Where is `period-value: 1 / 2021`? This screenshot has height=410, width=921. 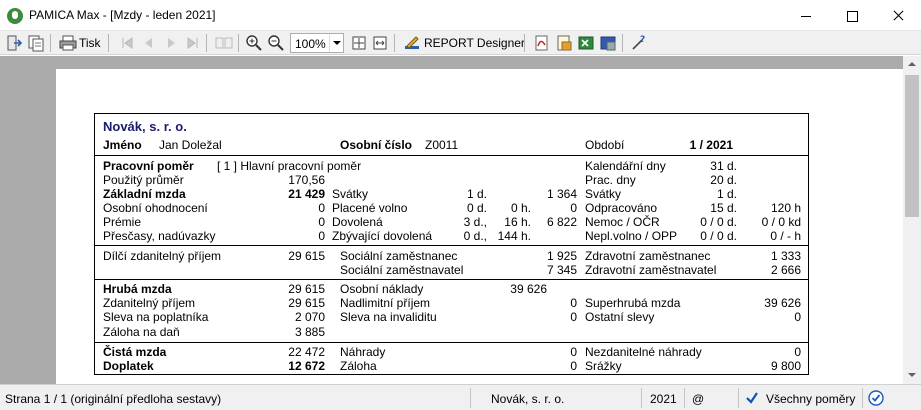 period-value: 1 / 2021 is located at coordinates (711, 145).